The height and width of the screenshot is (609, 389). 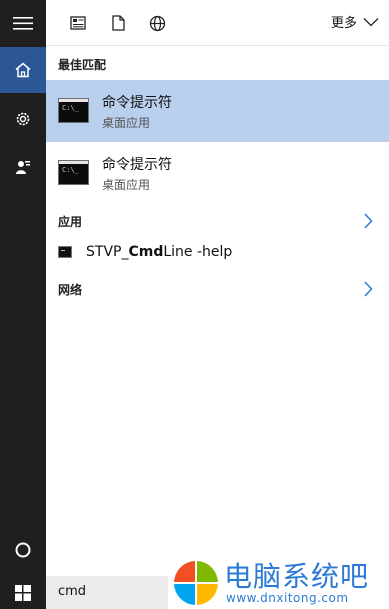 I want to click on search-query: cmd, so click(x=72, y=591).